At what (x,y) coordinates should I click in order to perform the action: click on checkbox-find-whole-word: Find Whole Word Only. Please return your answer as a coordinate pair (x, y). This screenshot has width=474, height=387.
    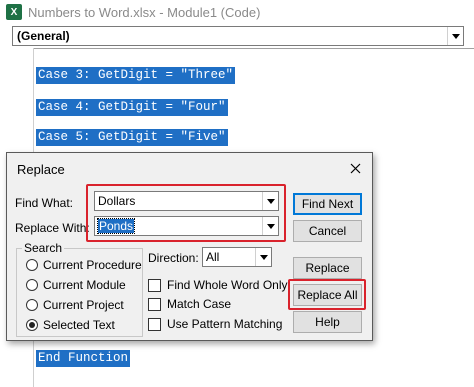
    Looking at the image, I should click on (218, 285).